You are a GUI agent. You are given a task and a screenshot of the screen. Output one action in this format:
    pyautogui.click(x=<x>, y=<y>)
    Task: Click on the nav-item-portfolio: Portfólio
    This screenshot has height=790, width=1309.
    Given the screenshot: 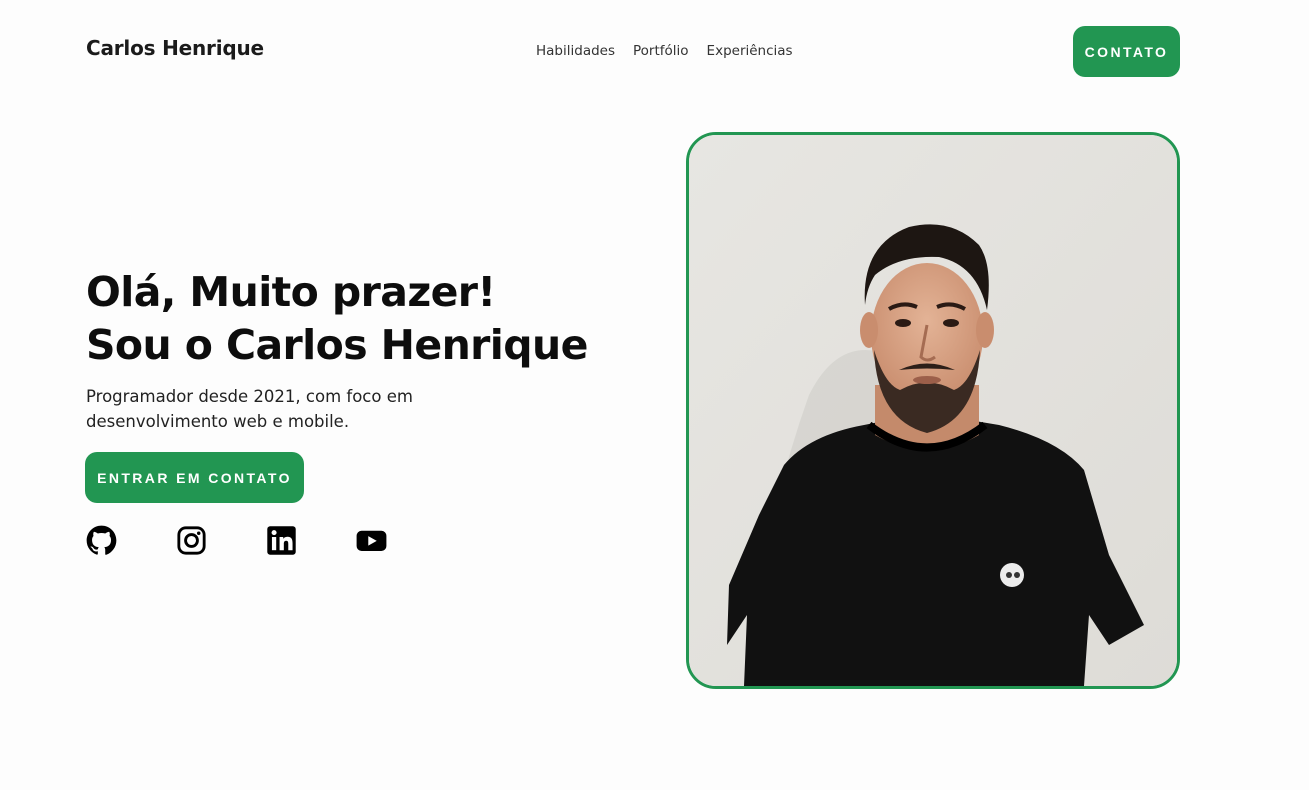 What is the action you would take?
    pyautogui.click(x=661, y=51)
    